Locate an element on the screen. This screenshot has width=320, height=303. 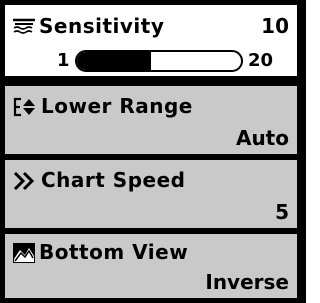
chart-speed-label: Chart Speed is located at coordinates (113, 180).